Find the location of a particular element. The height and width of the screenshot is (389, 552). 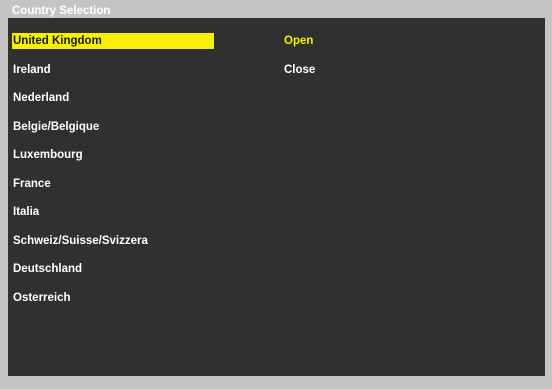

country-item-schweiz-suisse-svizzera: Schweiz/Suisse/Svizzera is located at coordinates (113, 241).